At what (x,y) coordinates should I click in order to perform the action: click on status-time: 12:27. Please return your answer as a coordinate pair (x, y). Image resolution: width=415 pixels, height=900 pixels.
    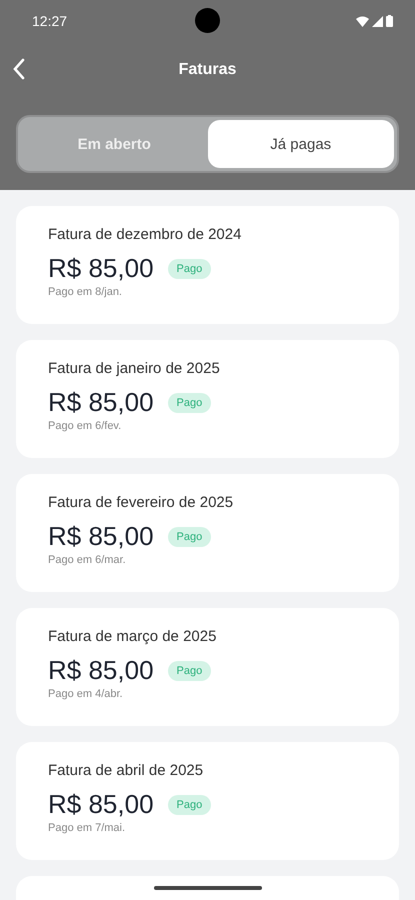
    Looking at the image, I should click on (50, 21).